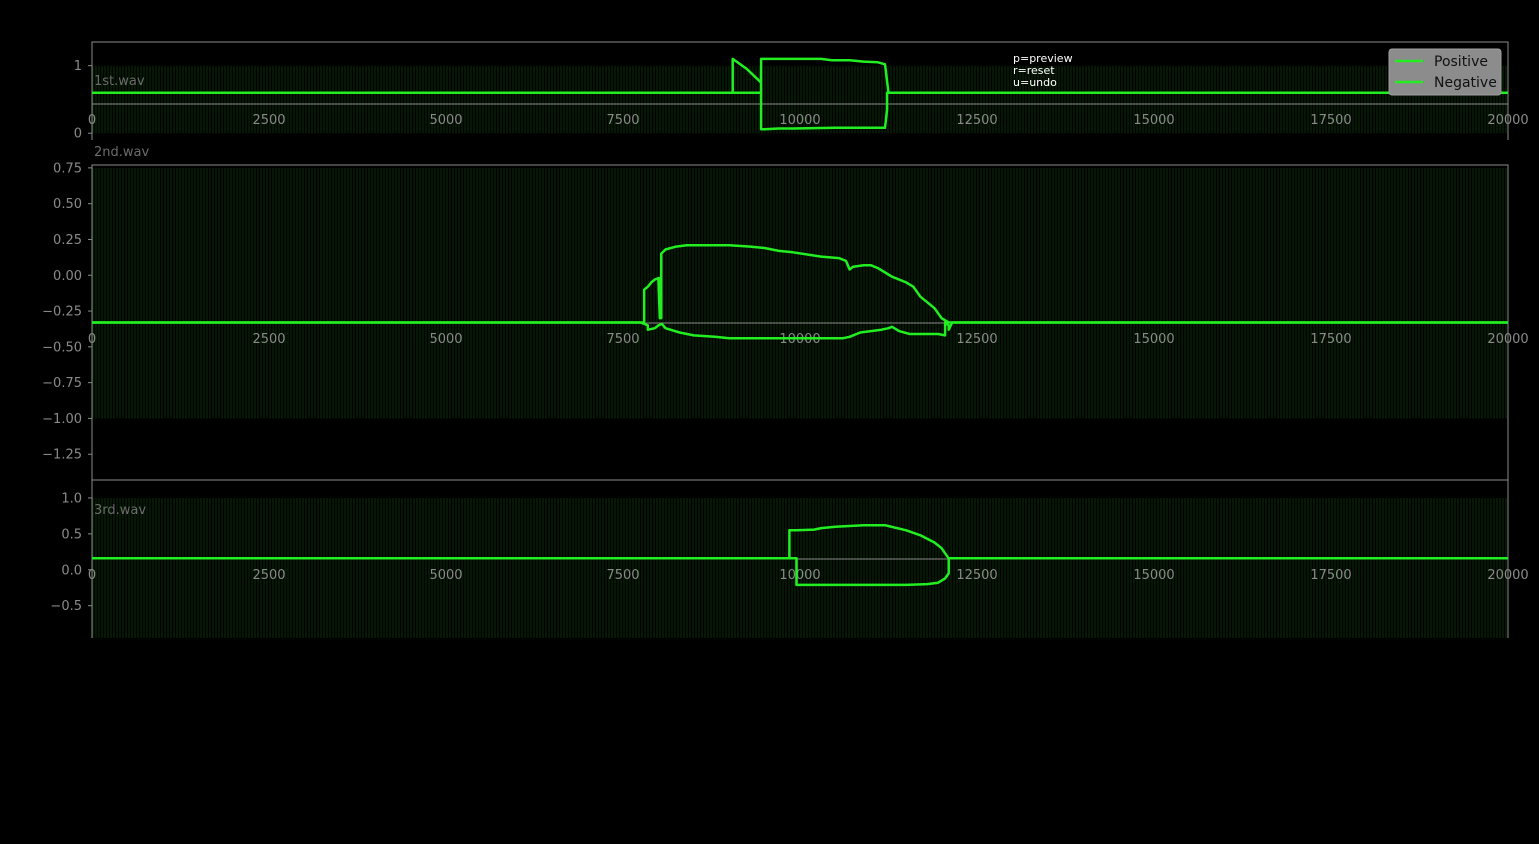 This screenshot has height=844, width=1539. What do you see at coordinates (71, 570) in the screenshot?
I see `y-tick-label: 0.0` at bounding box center [71, 570].